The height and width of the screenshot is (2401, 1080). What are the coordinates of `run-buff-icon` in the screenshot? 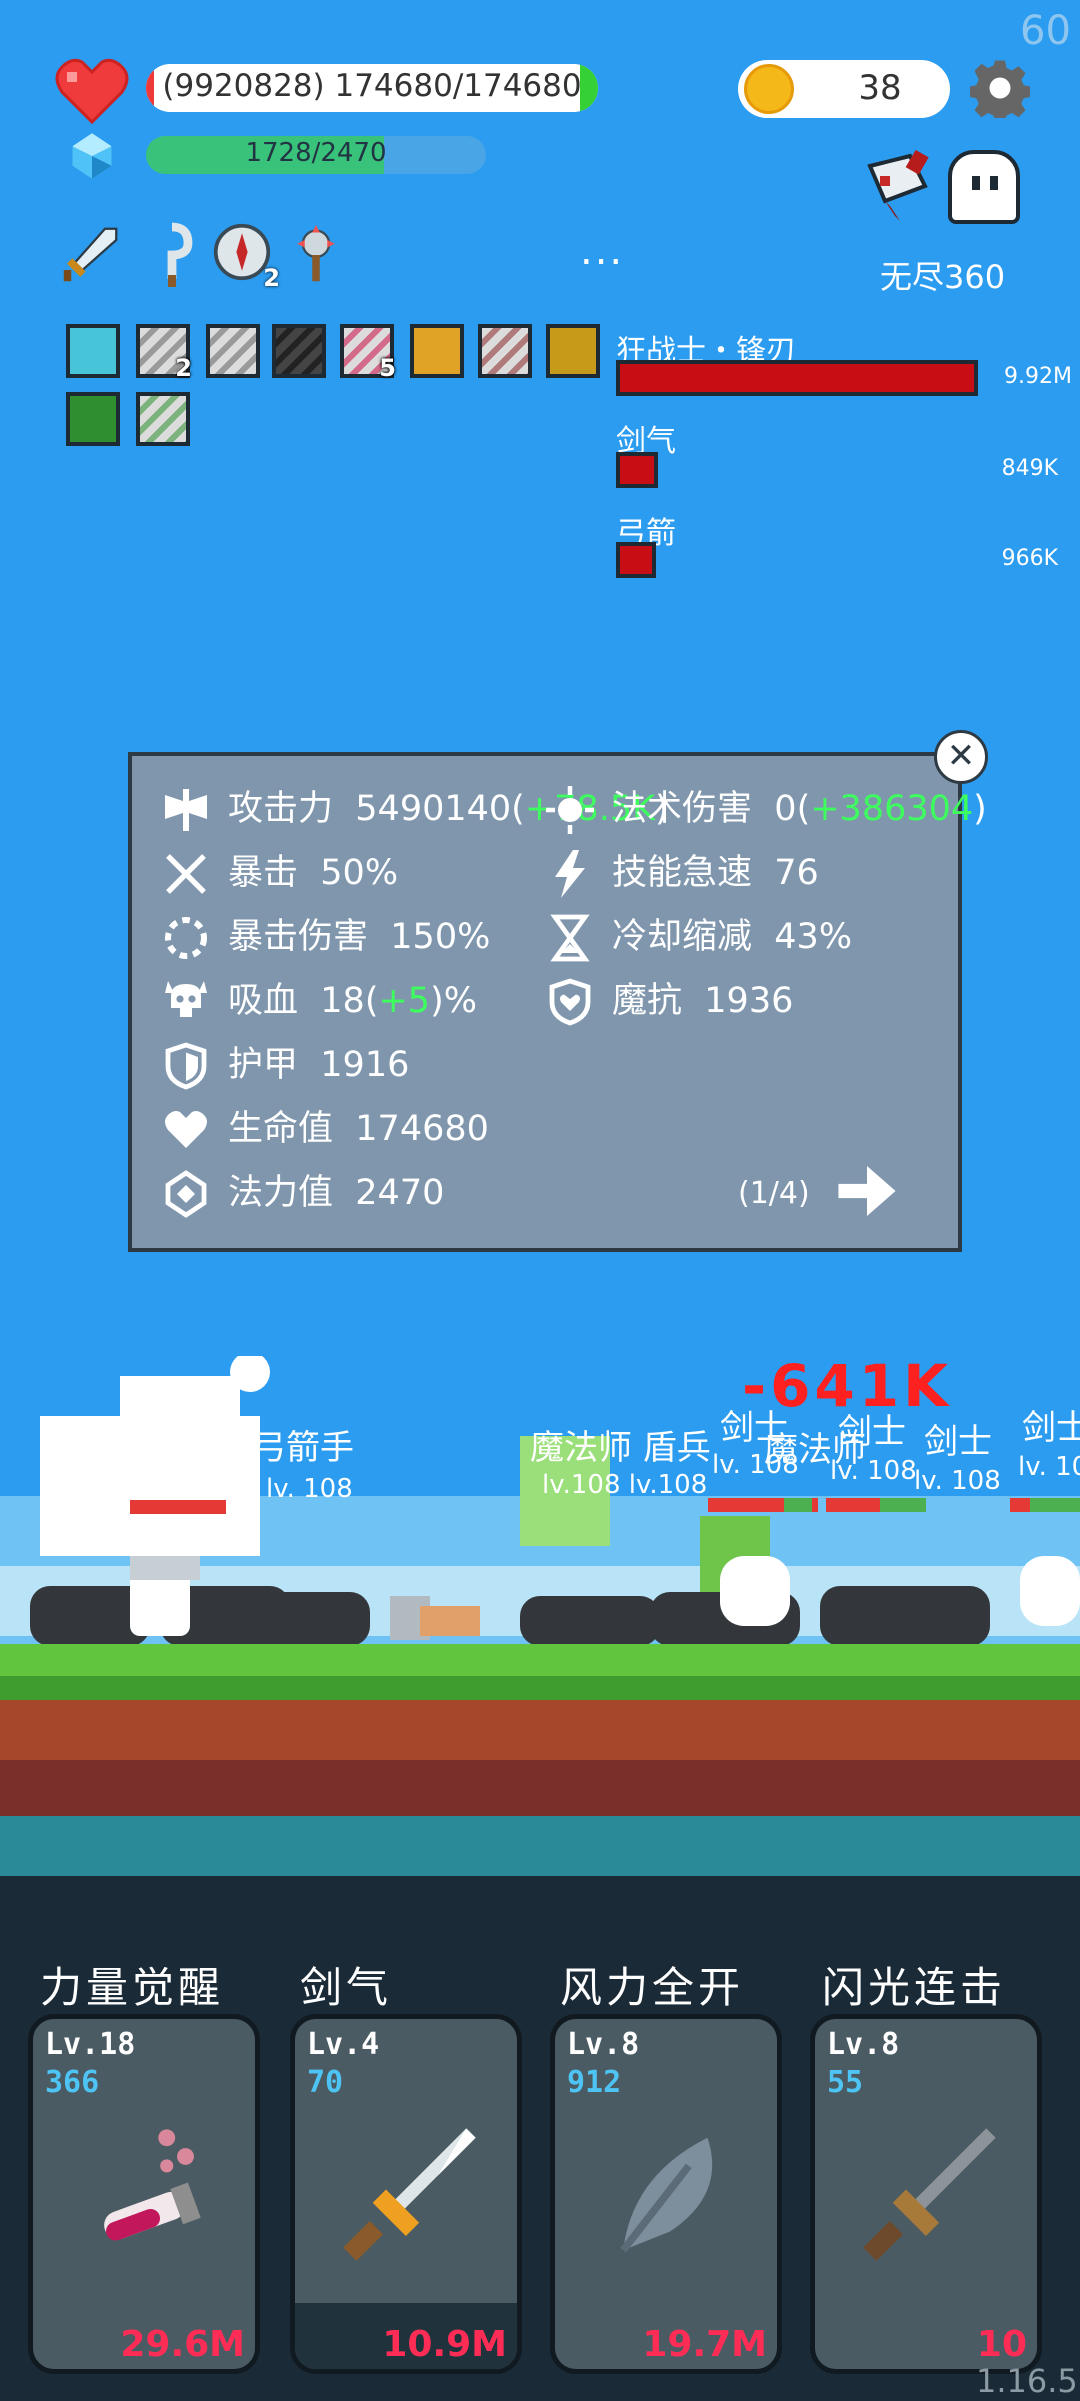 It's located at (93, 419).